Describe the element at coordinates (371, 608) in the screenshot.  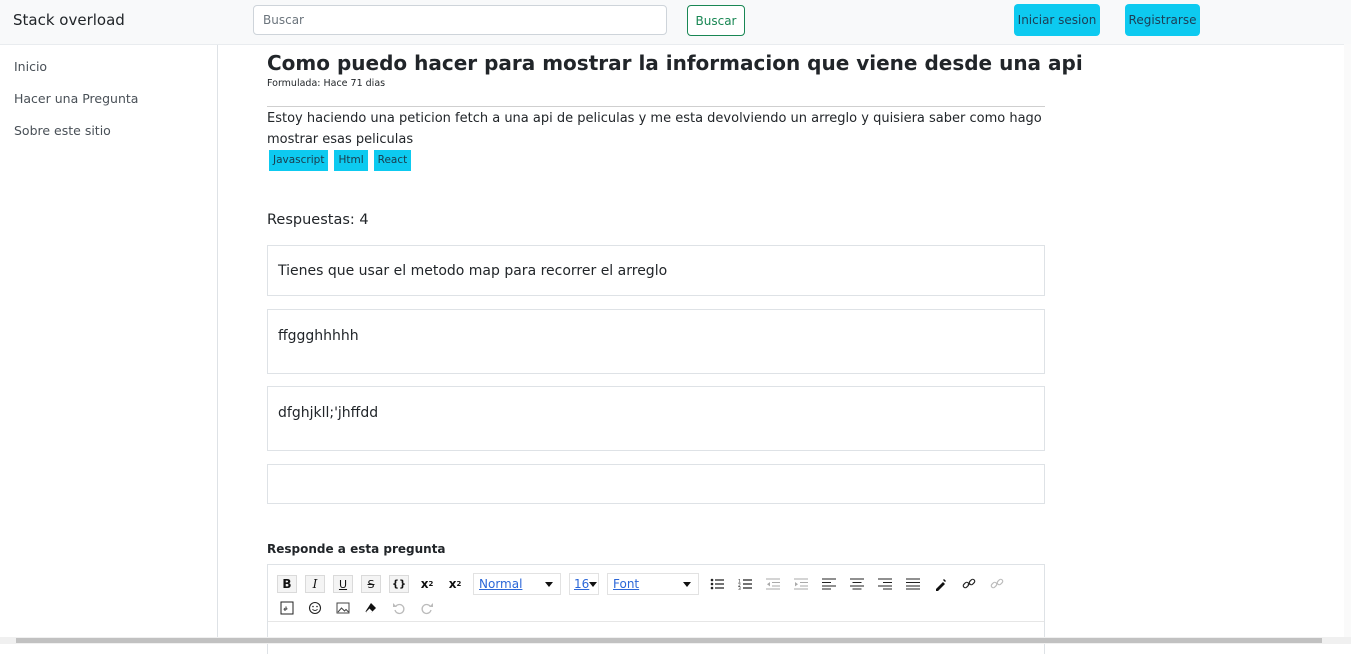
I see `eraser-icon` at that location.